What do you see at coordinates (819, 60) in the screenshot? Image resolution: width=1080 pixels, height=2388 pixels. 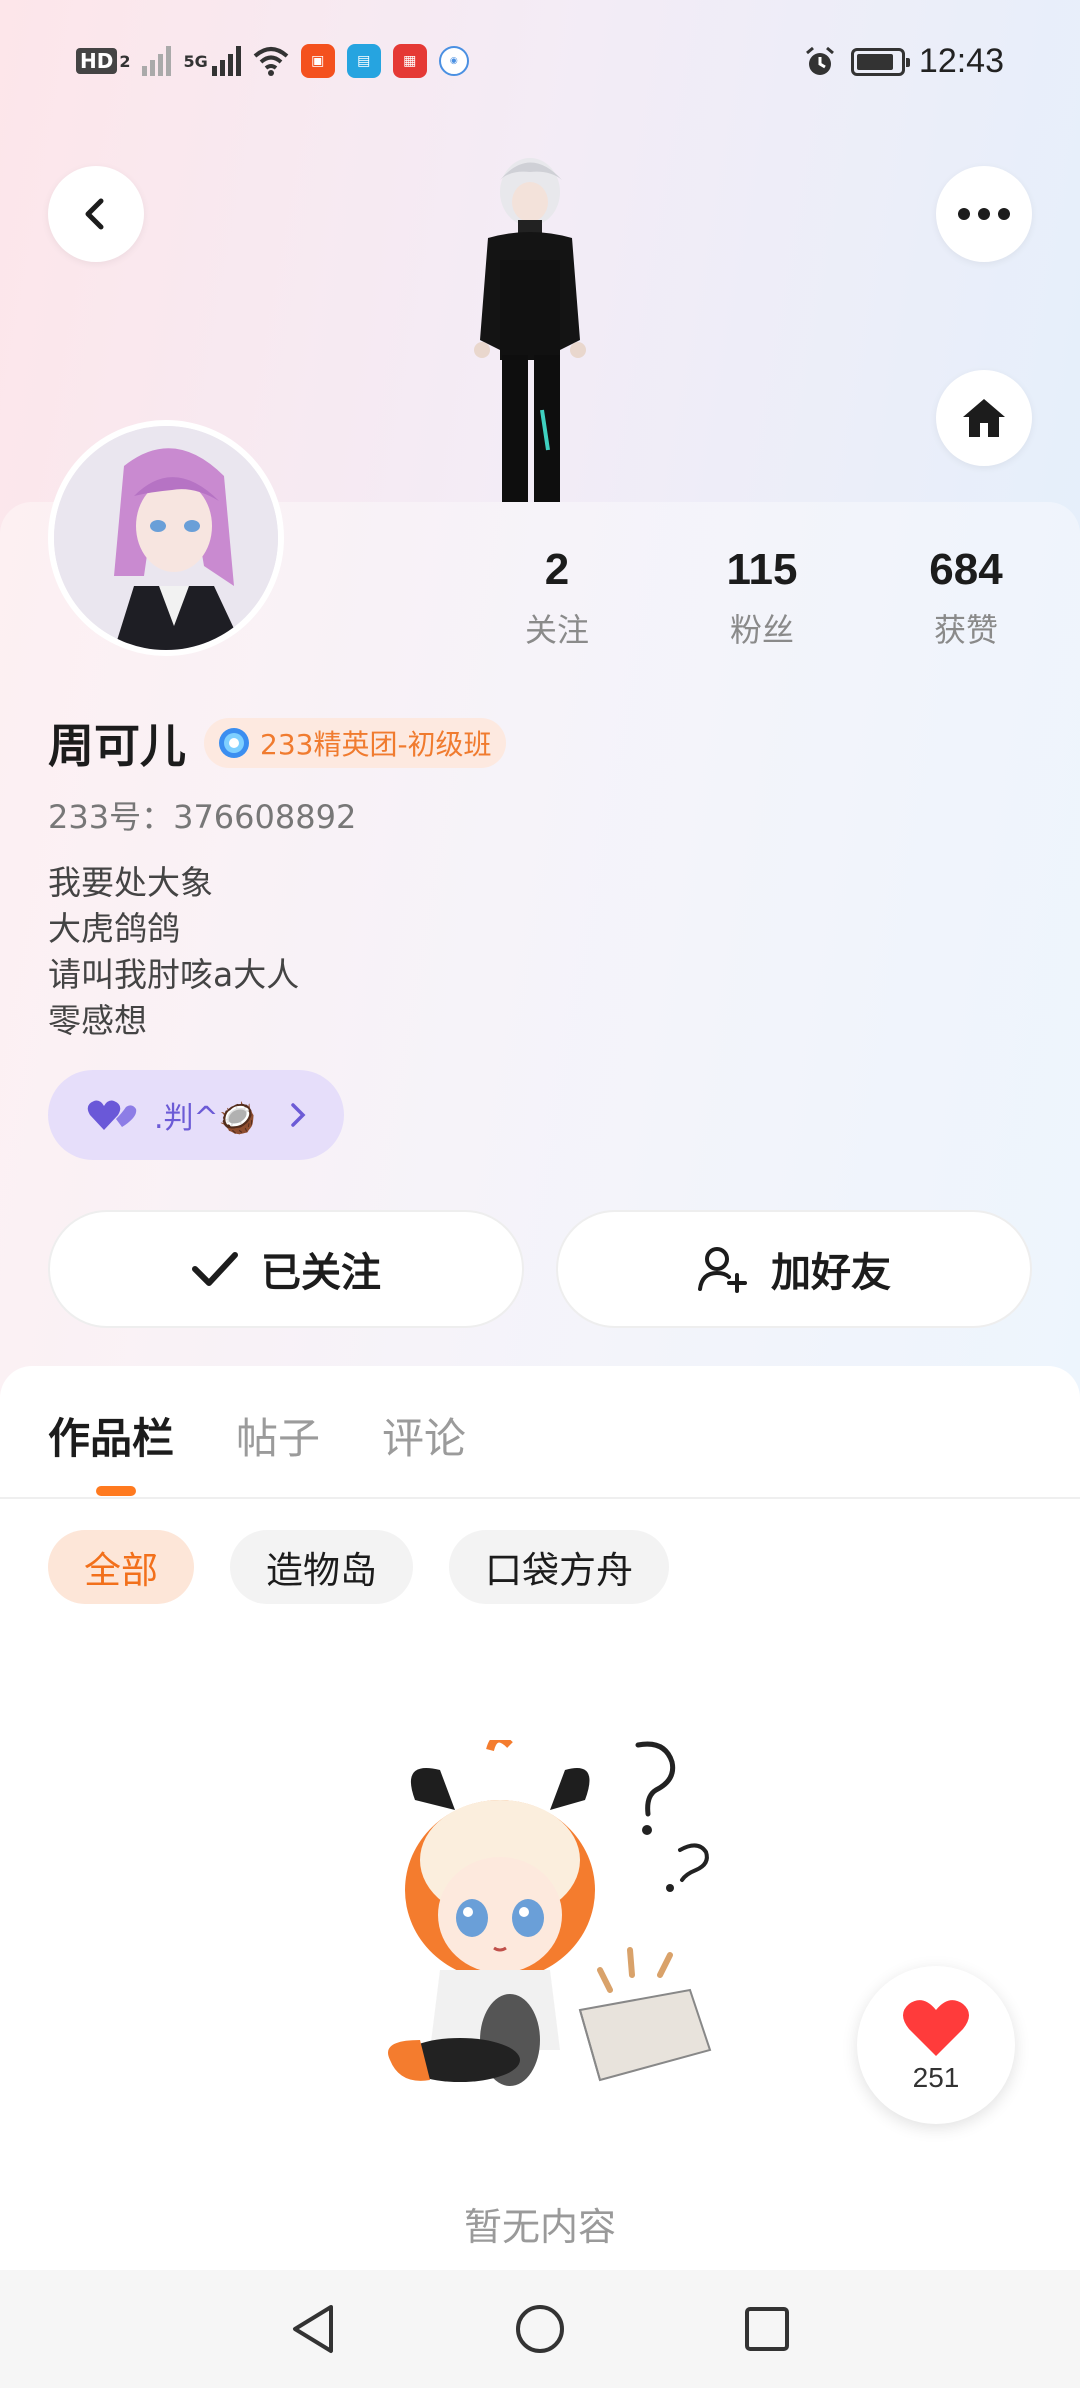 I see `alarm-icon` at bounding box center [819, 60].